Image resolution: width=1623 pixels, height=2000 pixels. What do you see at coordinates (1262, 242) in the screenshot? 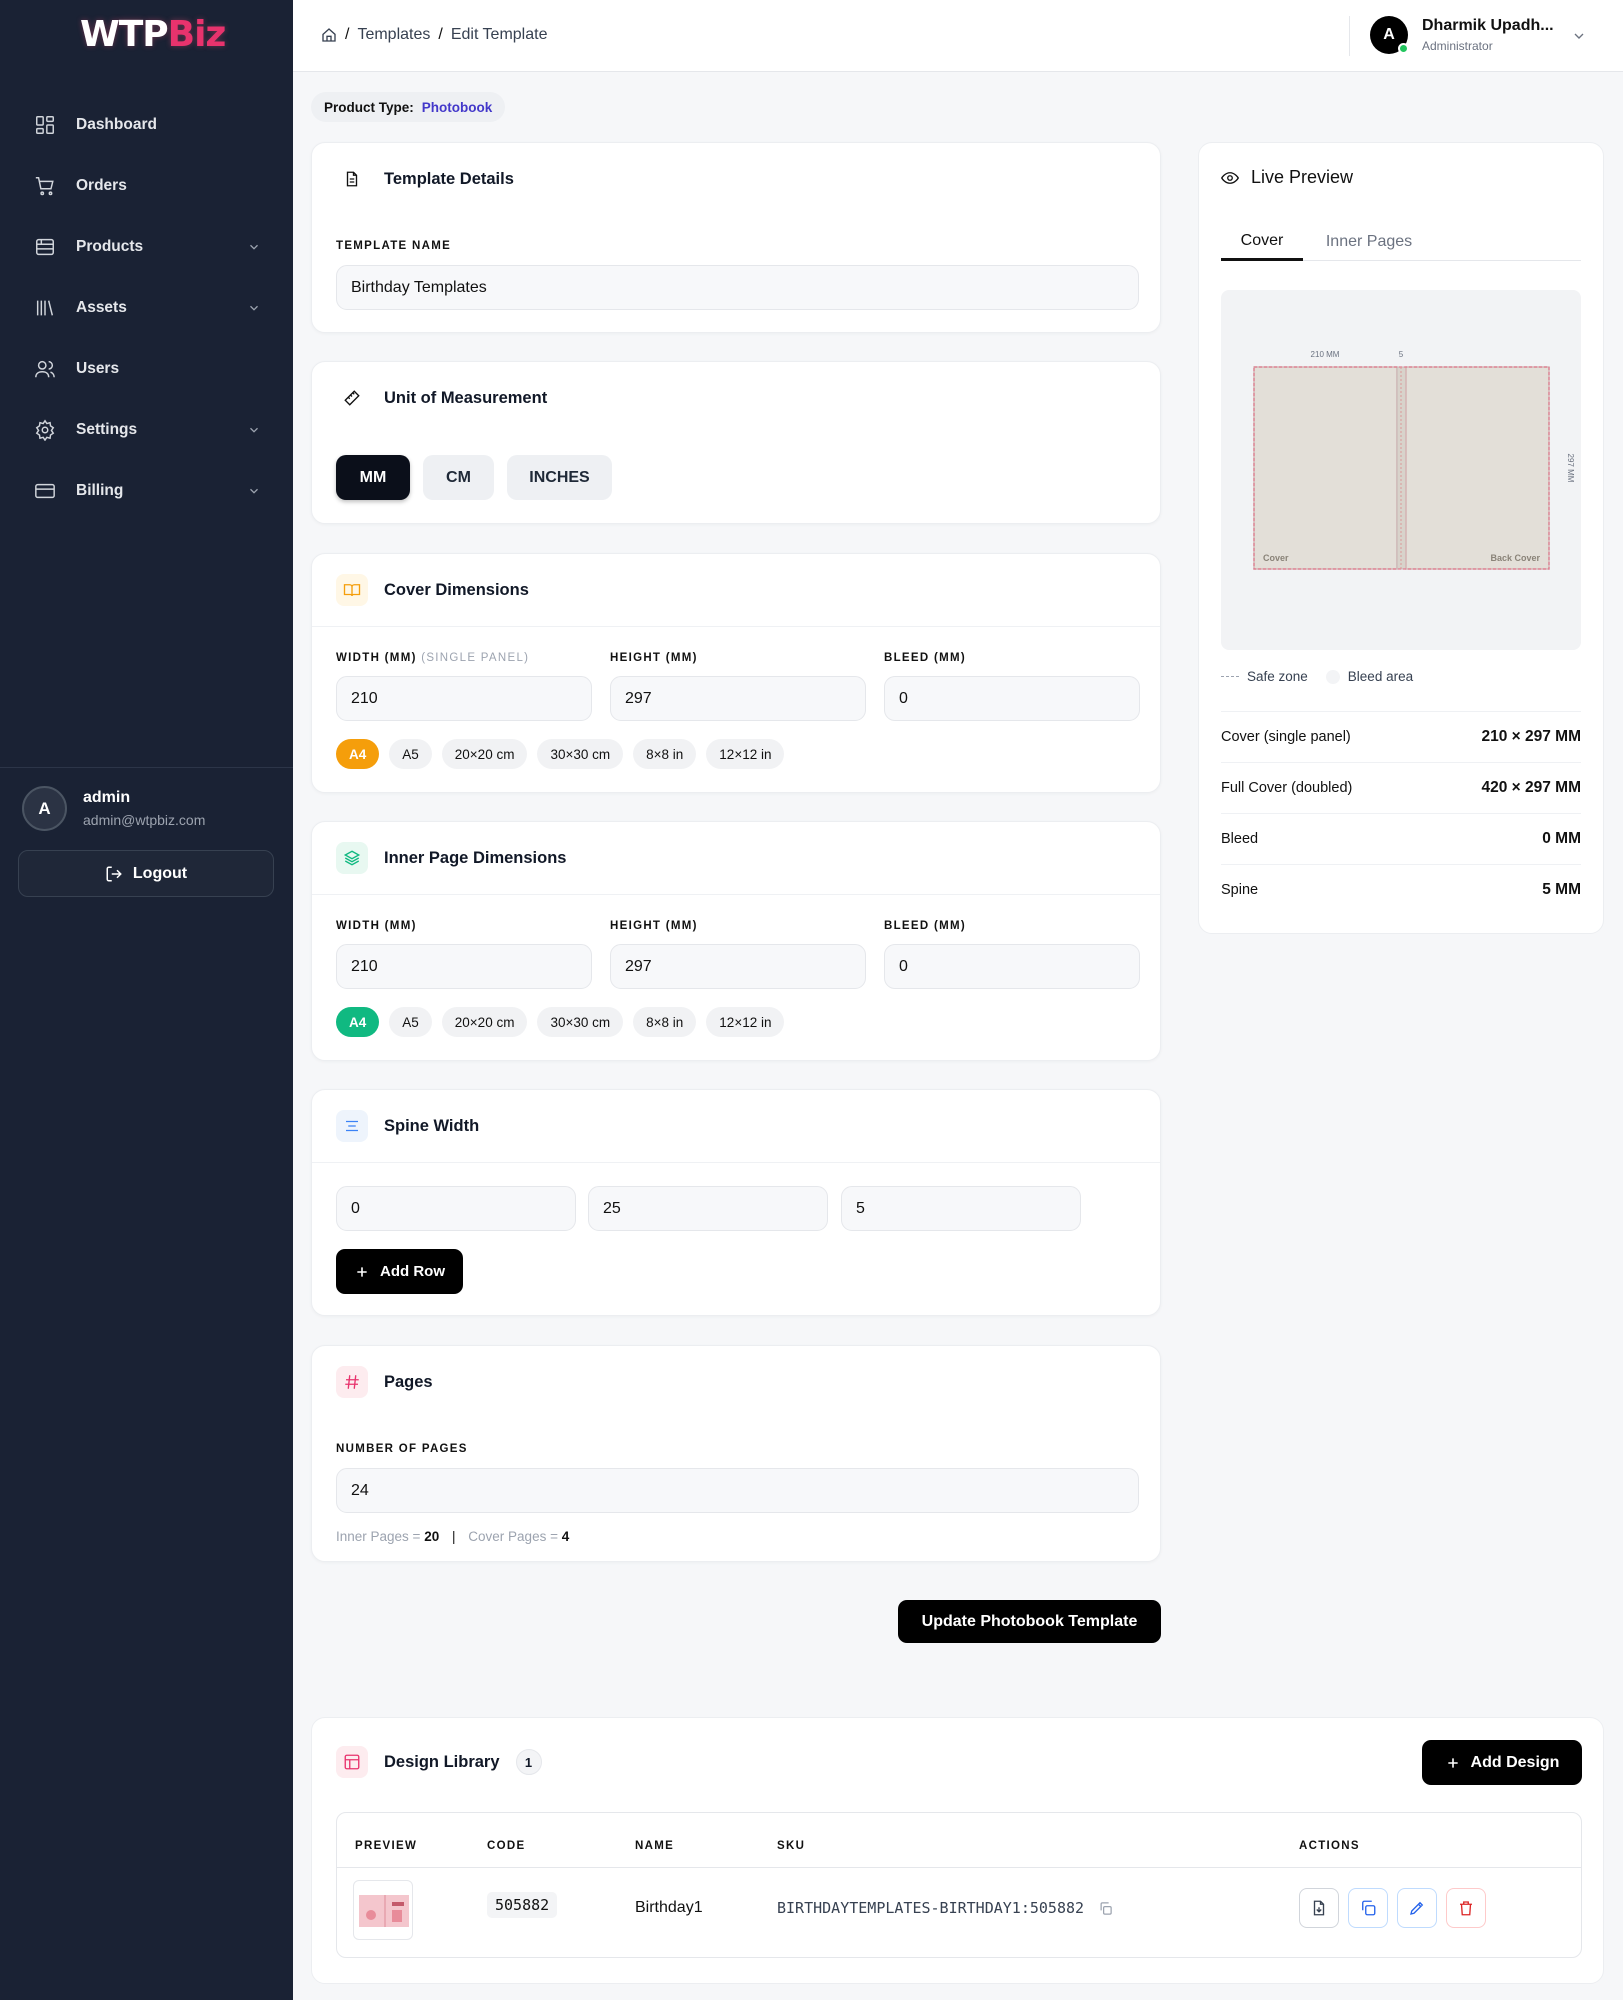
I see `tab-cover: Cover` at bounding box center [1262, 242].